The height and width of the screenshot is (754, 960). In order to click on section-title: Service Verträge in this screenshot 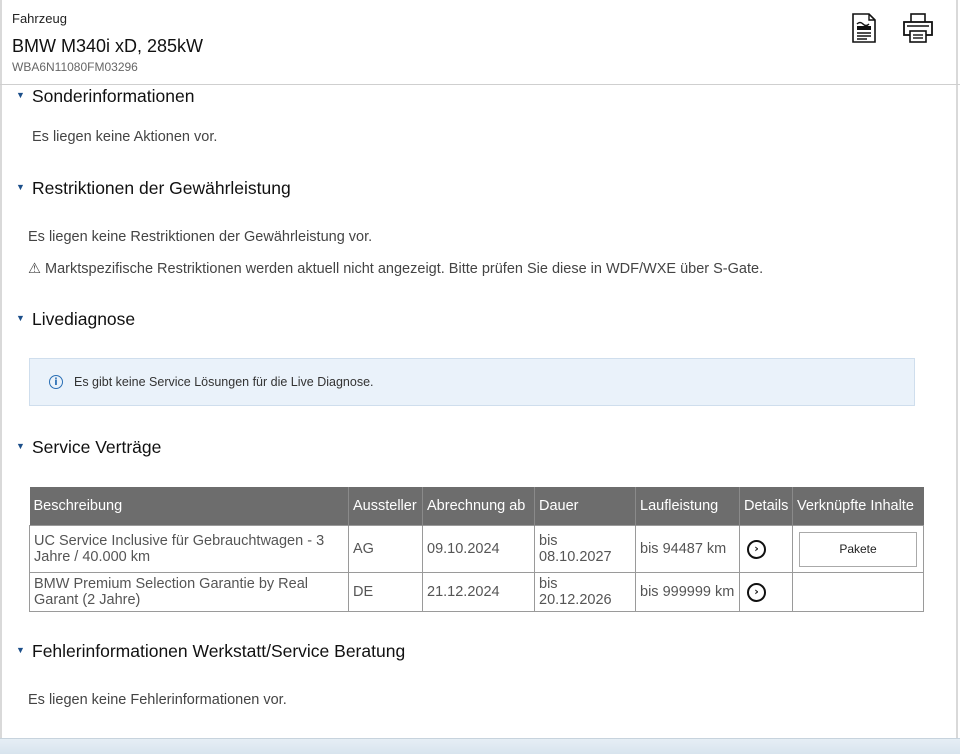, I will do `click(97, 447)`.